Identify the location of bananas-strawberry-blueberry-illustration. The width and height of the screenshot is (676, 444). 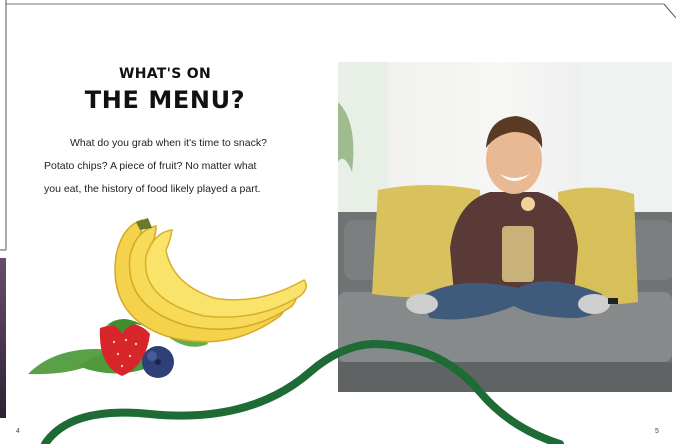
(167, 298).